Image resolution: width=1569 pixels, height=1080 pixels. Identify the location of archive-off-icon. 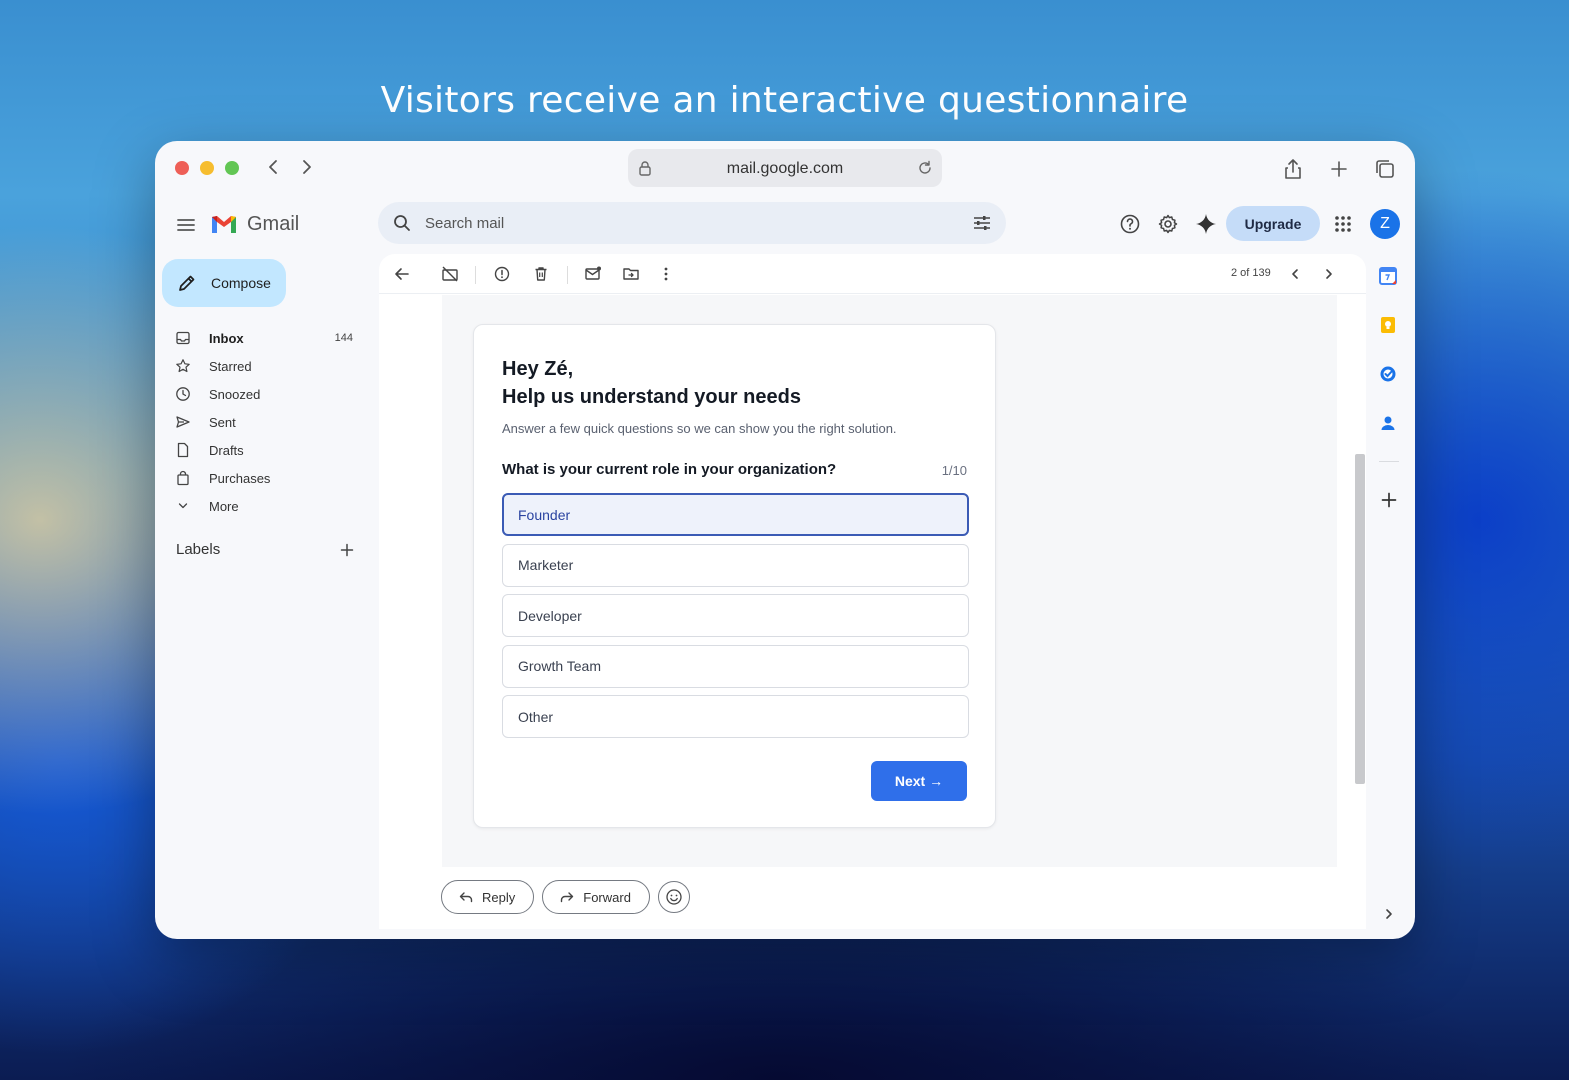
(450, 274).